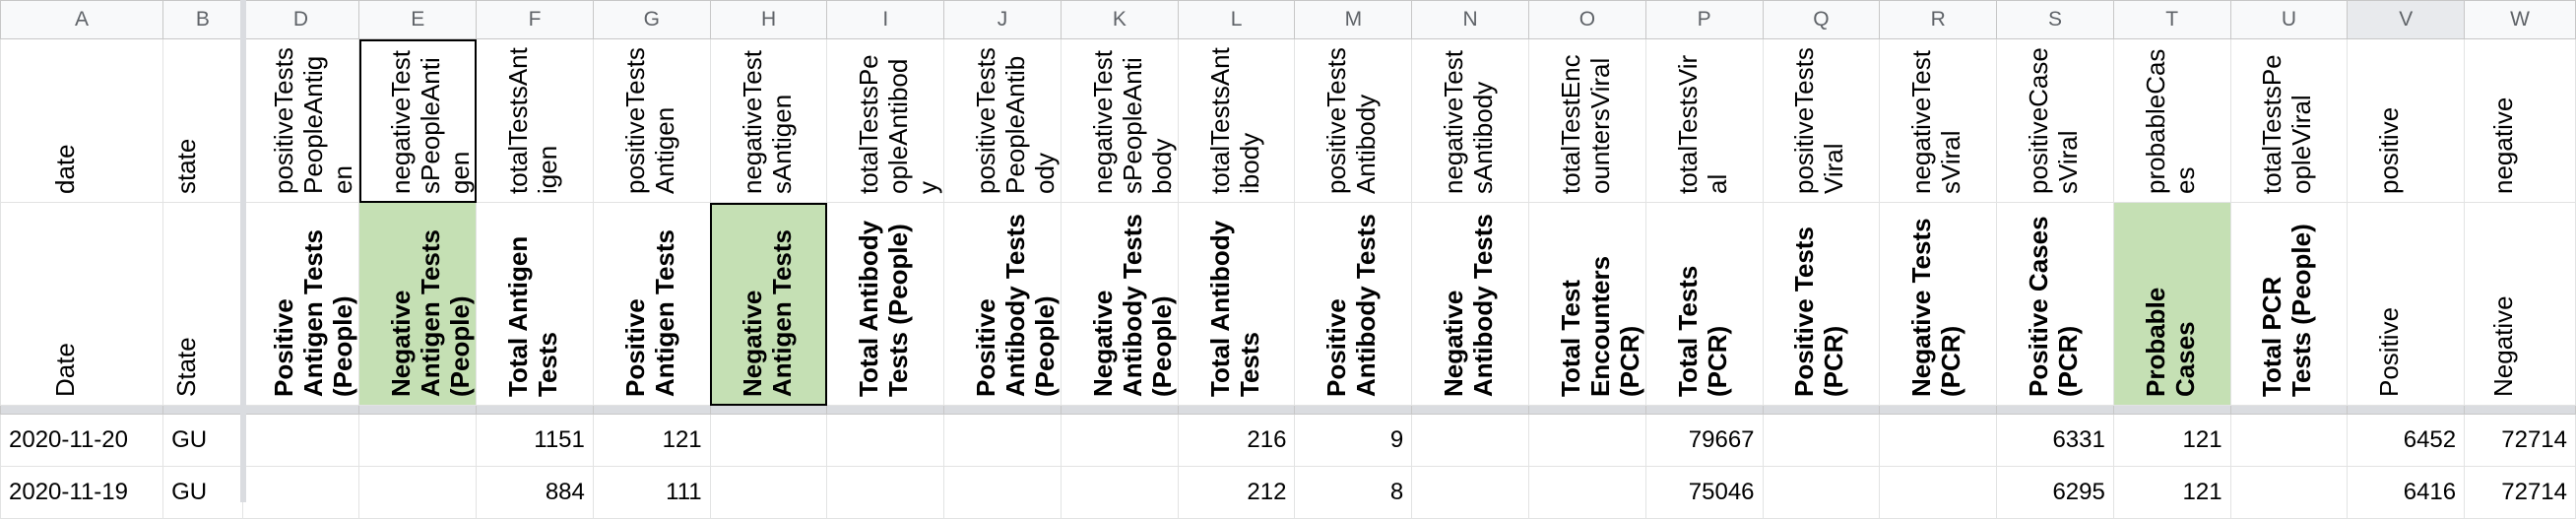  Describe the element at coordinates (535, 19) in the screenshot. I see `column-letter-f: F` at that location.